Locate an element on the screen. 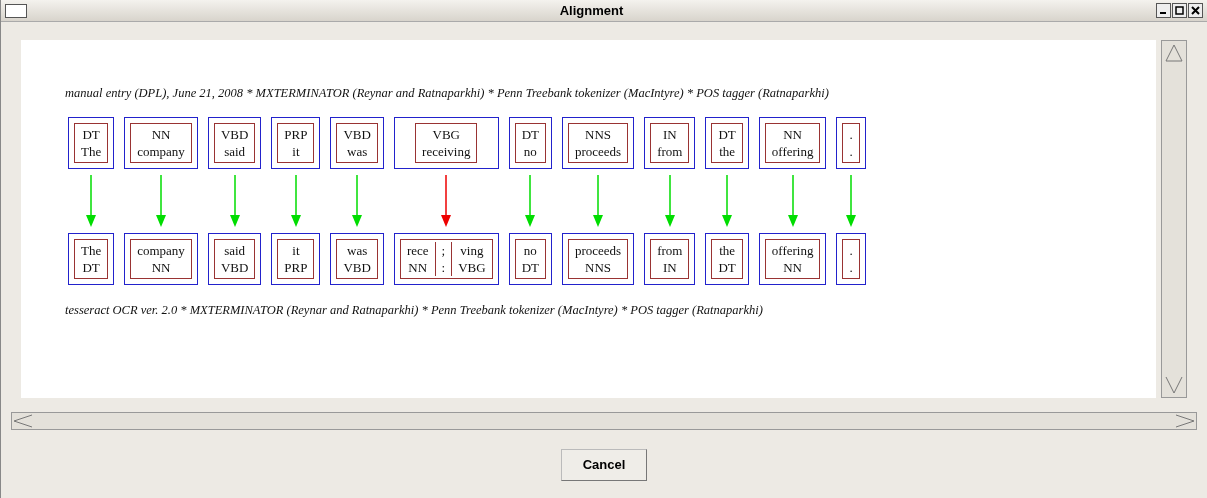 This screenshot has height=498, width=1207. token-line: ving is located at coordinates (472, 250).